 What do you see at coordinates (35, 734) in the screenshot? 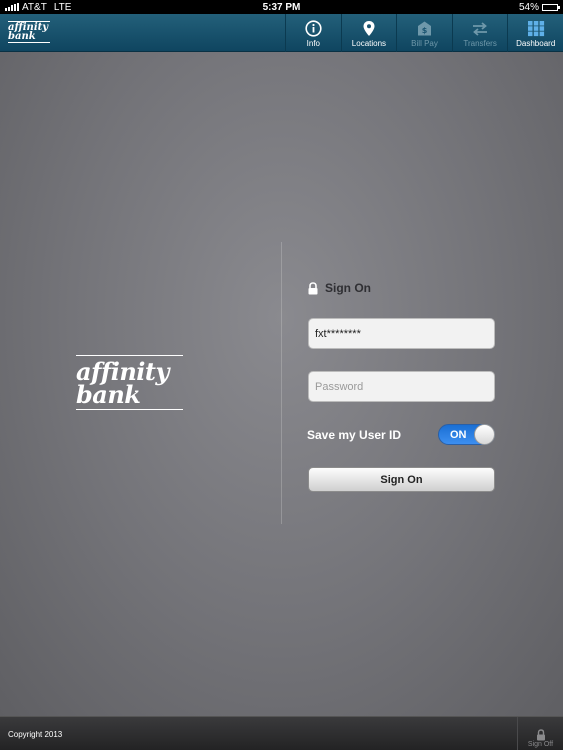
I see `copyright-text: Copyright 2013` at bounding box center [35, 734].